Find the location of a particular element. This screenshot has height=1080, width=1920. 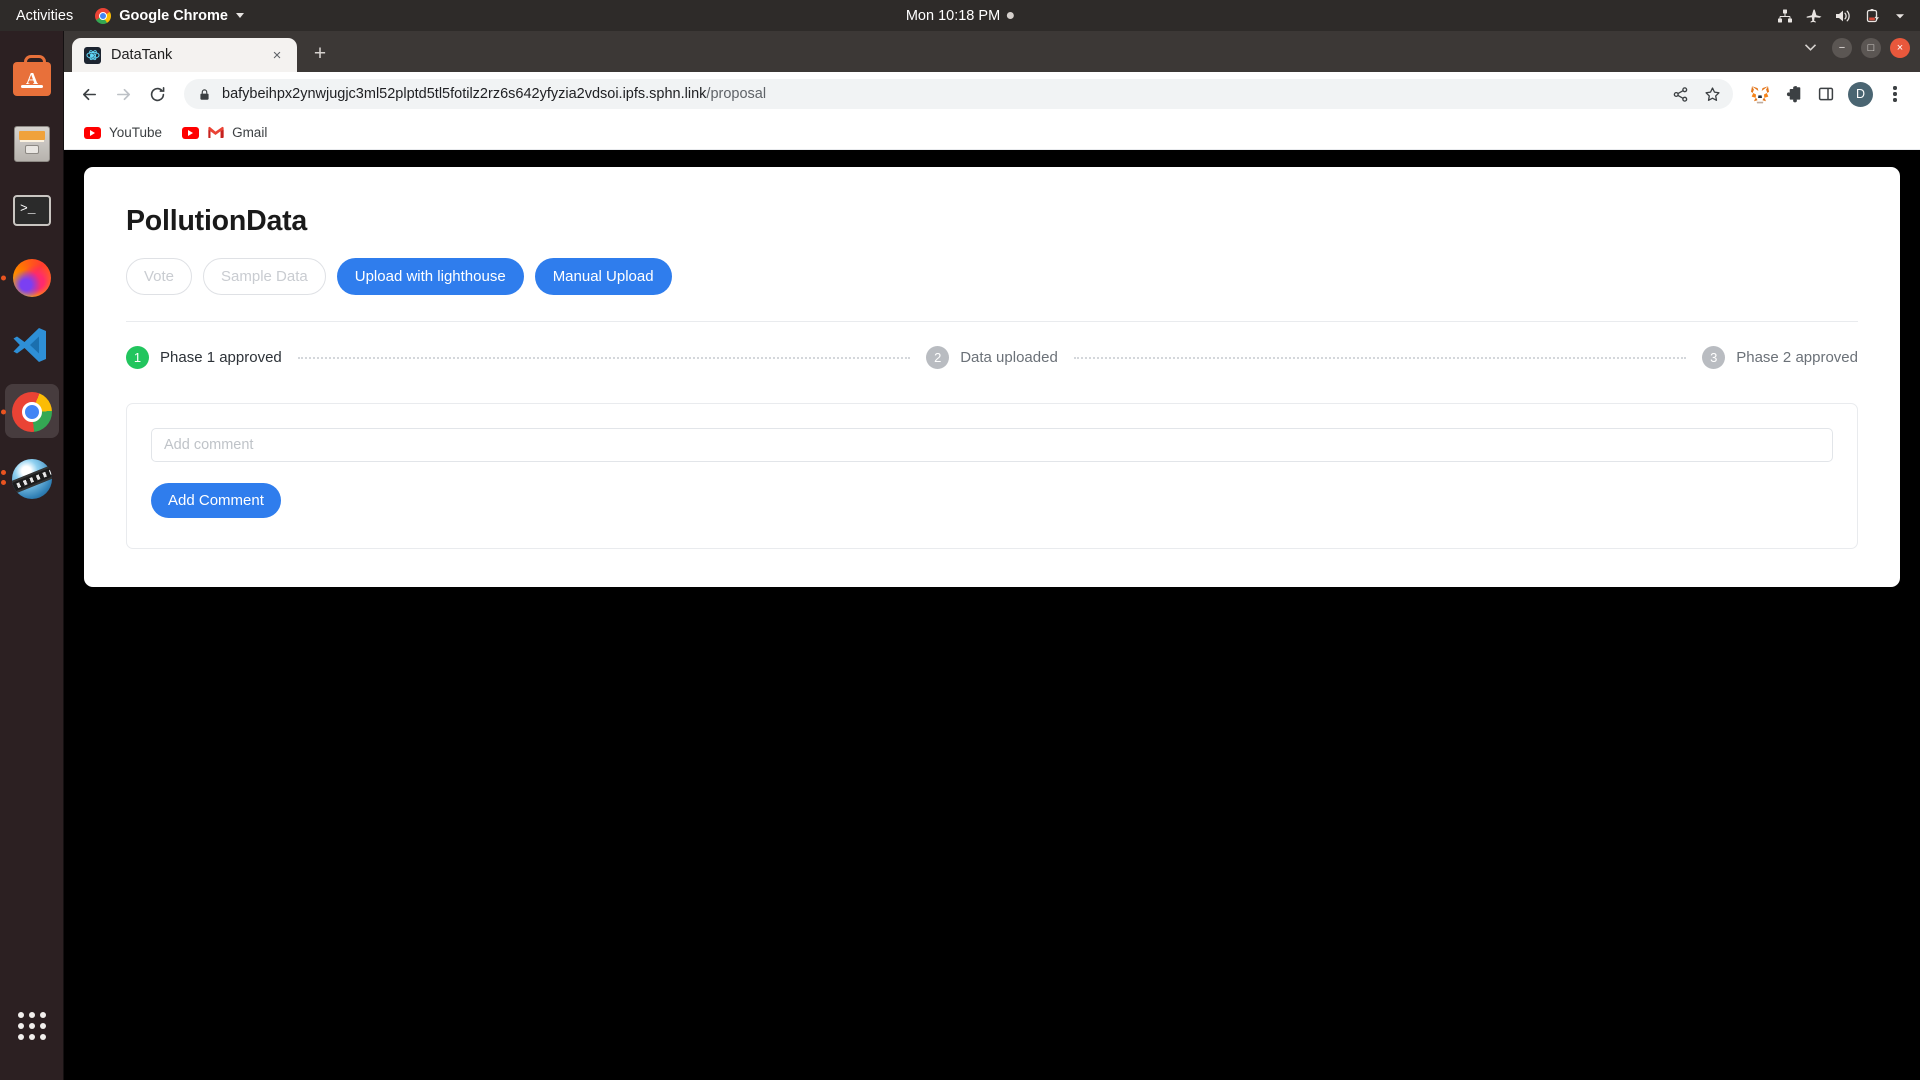

bookmark-label: YouTube is located at coordinates (136, 132).